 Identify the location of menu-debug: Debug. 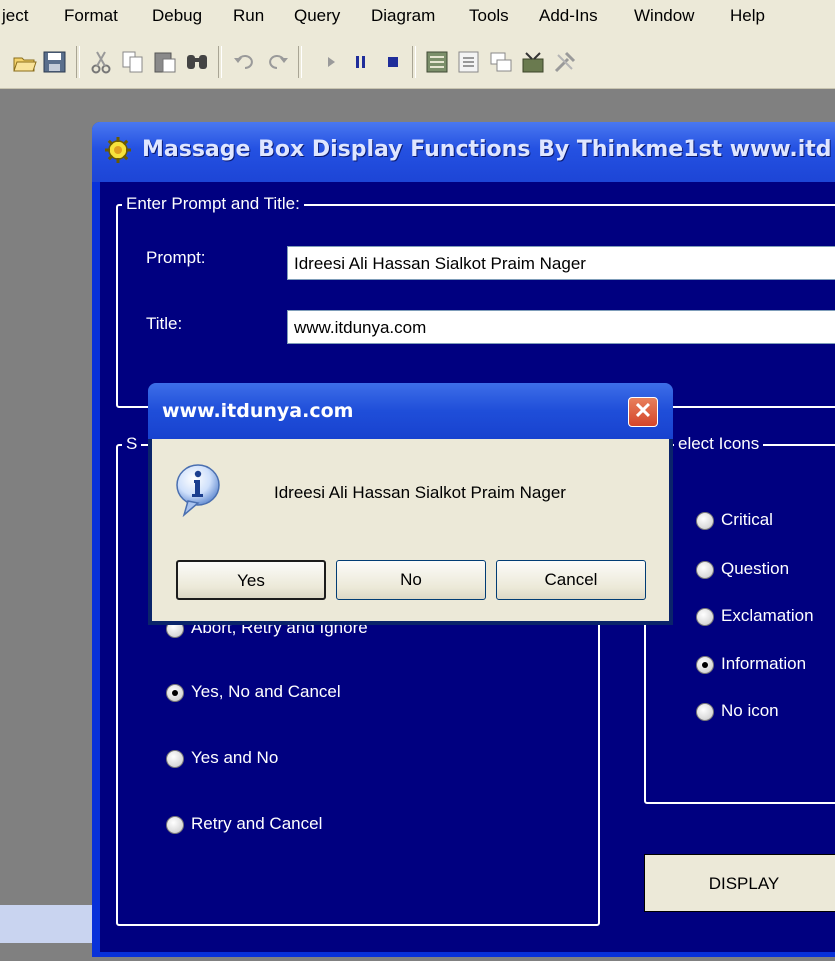
(177, 16).